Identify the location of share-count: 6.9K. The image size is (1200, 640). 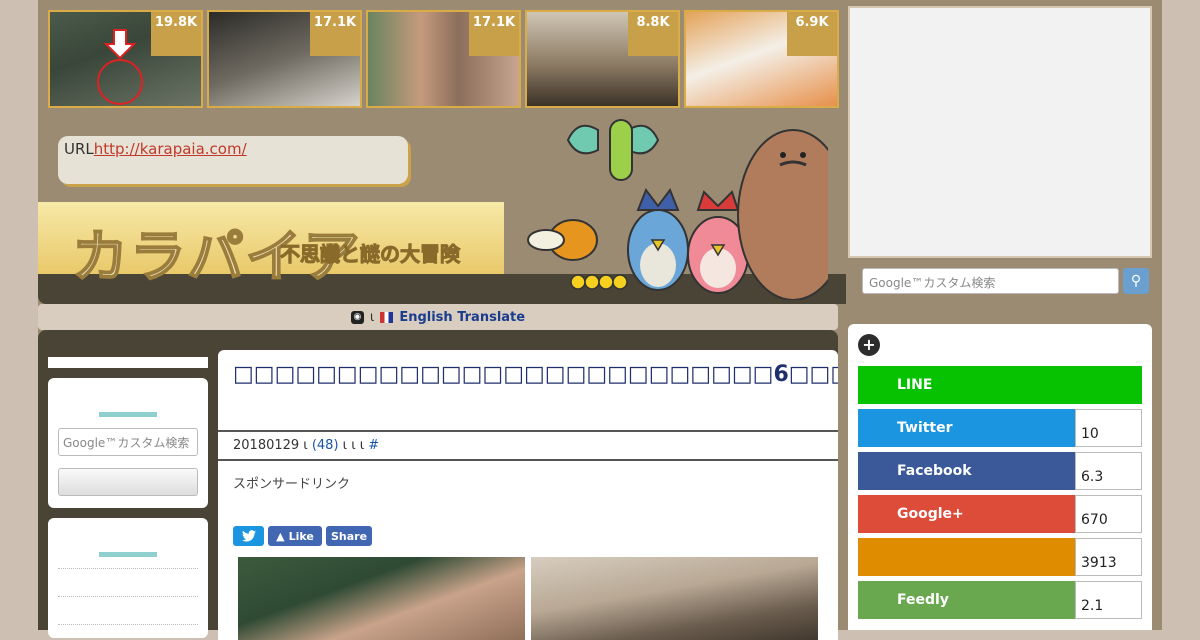
(812, 34).